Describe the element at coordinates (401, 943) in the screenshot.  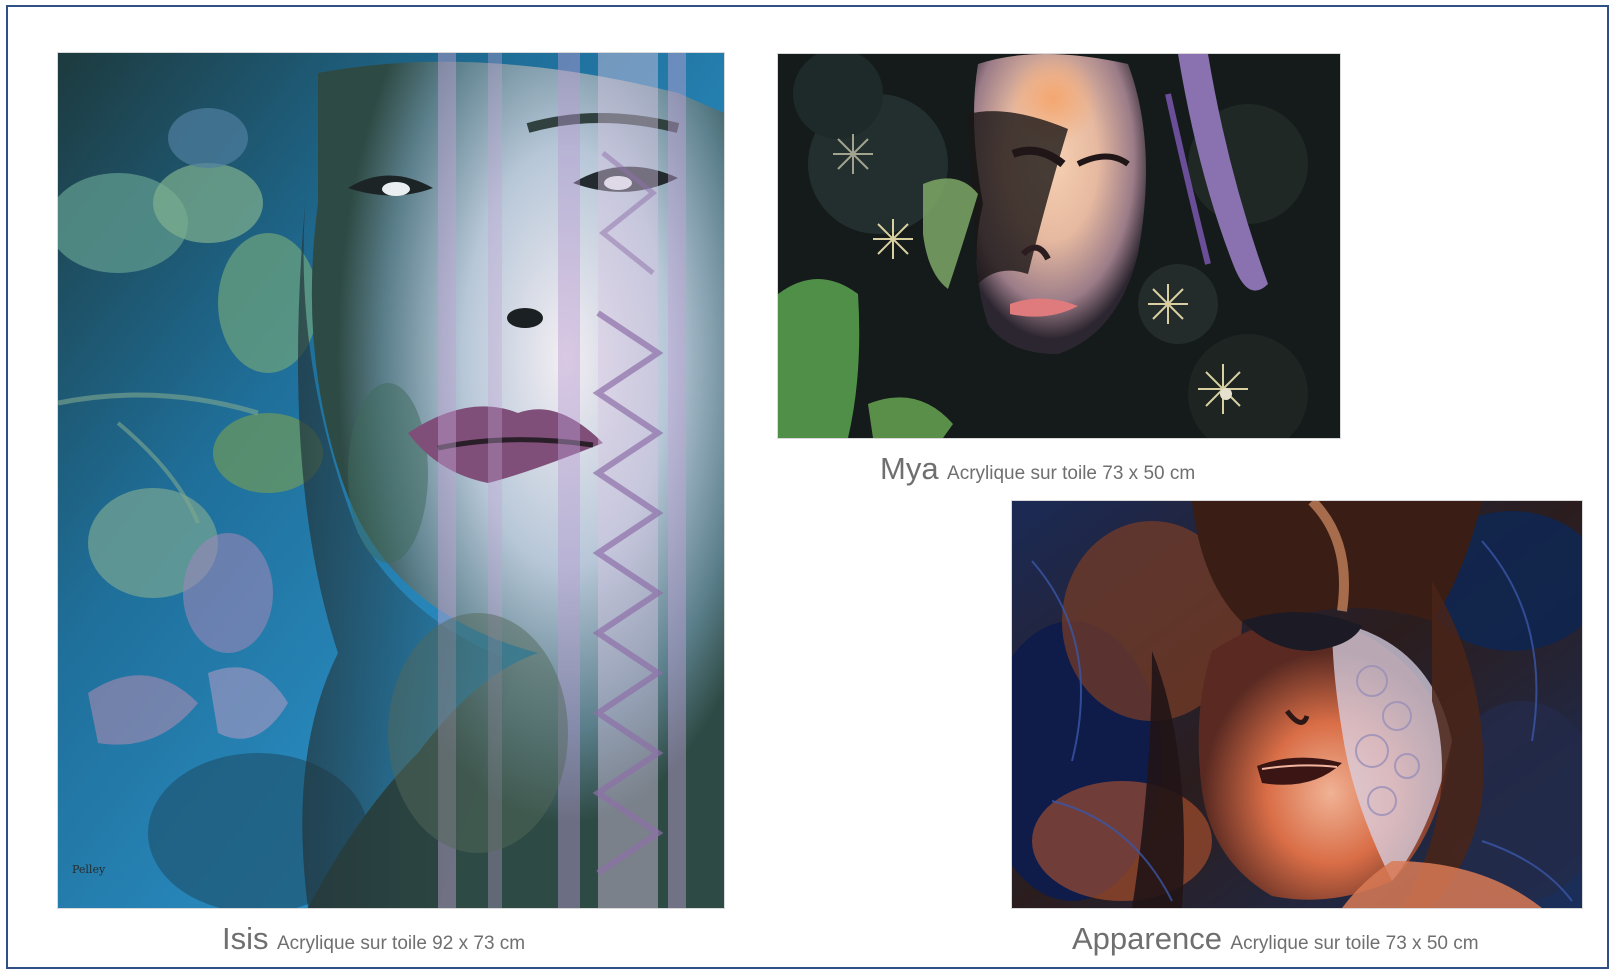
I see `artwork-details: Acrylique sur toile 92 x 73 cm` at that location.